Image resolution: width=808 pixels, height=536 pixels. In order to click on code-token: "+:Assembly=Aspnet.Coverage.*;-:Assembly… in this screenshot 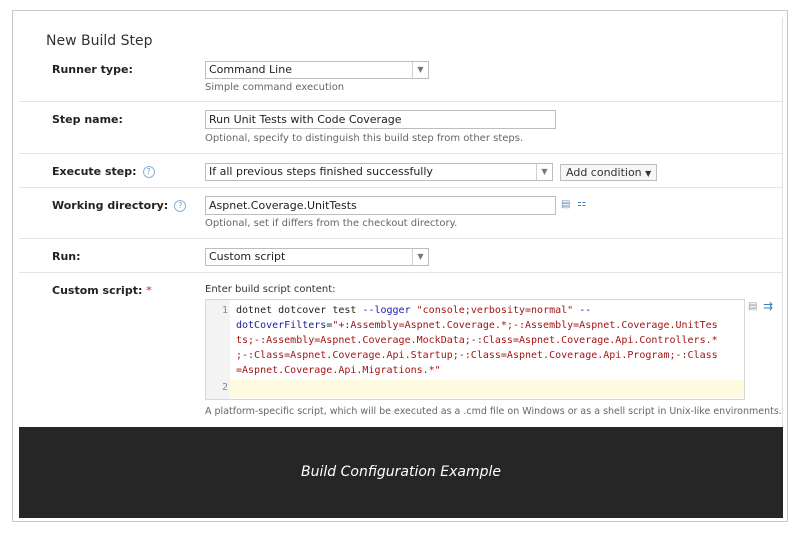, I will do `click(525, 325)`.